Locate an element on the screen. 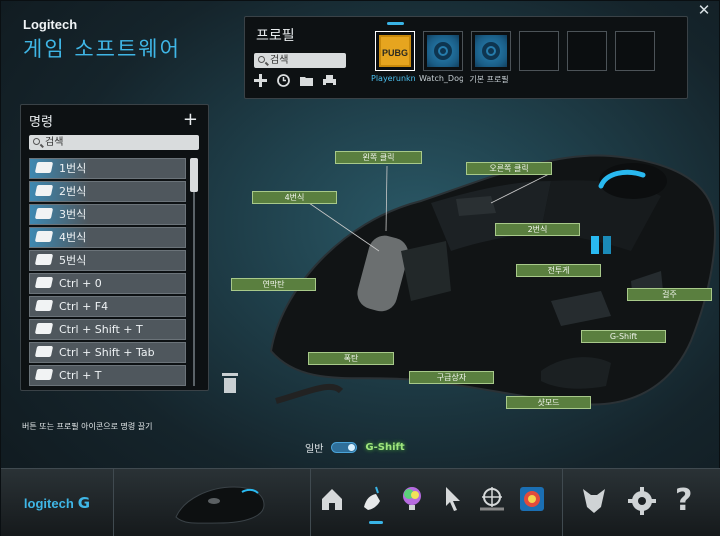 The height and width of the screenshot is (536, 720). callout-key-e: 샷모드 is located at coordinates (548, 402).